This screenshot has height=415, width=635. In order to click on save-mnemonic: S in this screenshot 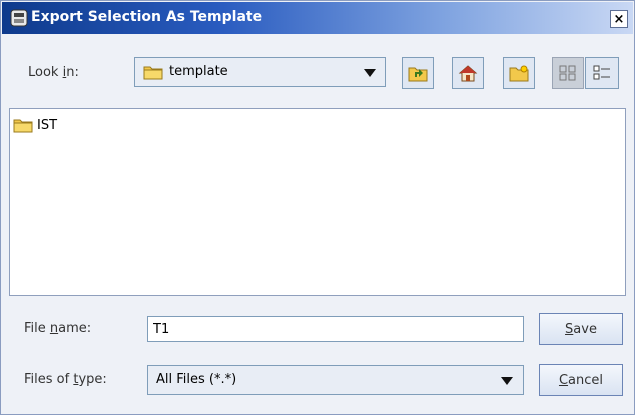, I will do `click(569, 329)`.